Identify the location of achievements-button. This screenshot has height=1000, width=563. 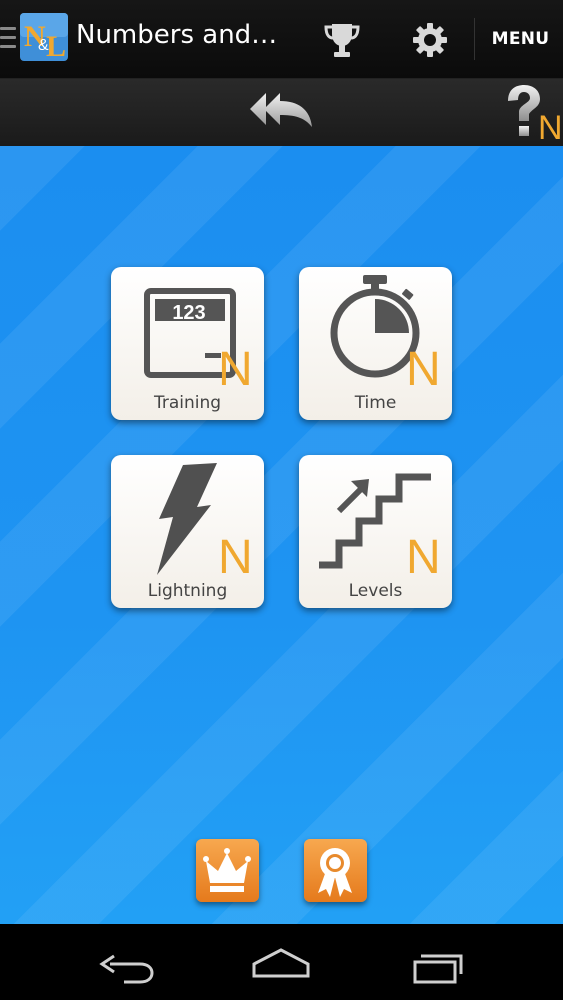
(335, 870).